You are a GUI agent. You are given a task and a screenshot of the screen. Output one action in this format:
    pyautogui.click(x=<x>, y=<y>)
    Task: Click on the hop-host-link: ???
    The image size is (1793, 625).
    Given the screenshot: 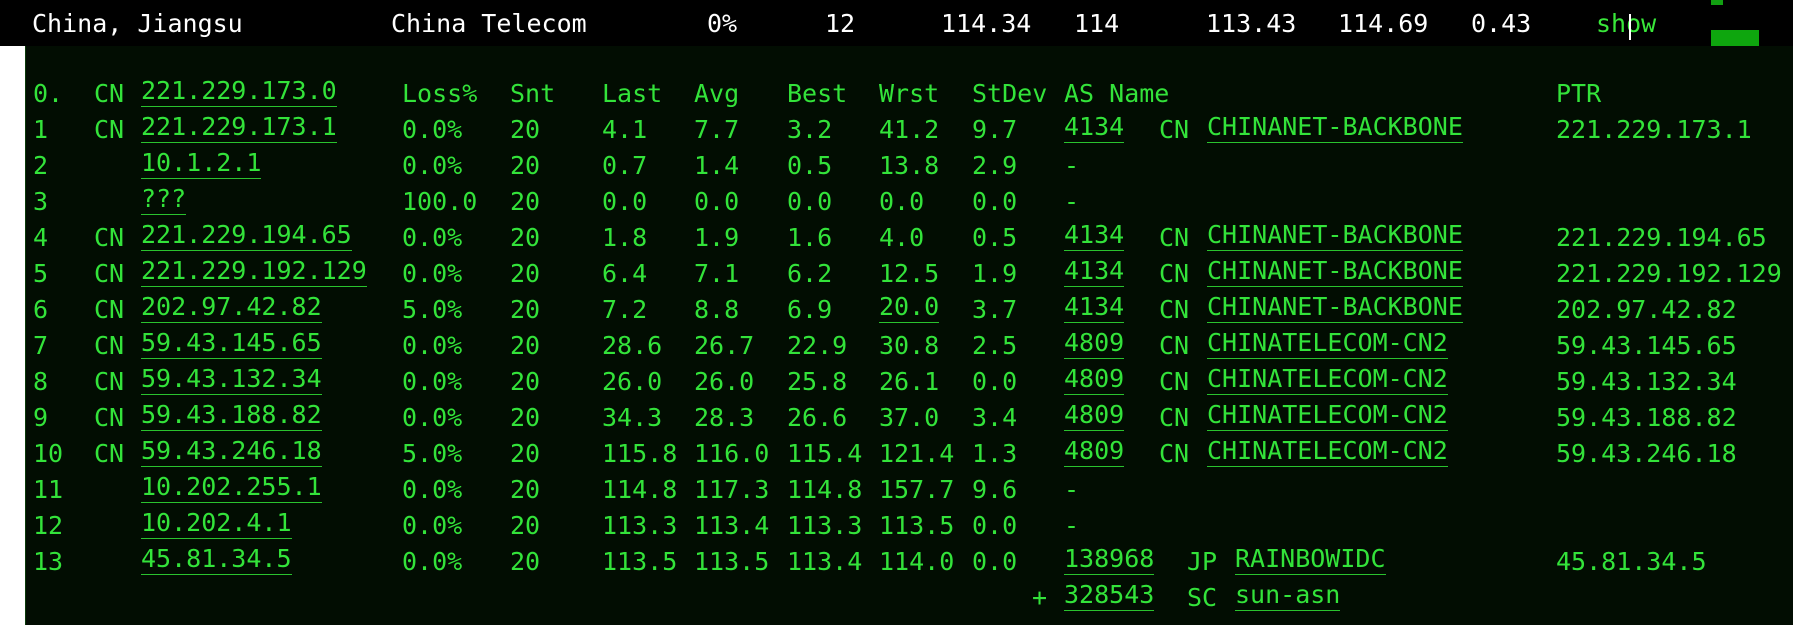 What is the action you would take?
    pyautogui.click(x=164, y=199)
    